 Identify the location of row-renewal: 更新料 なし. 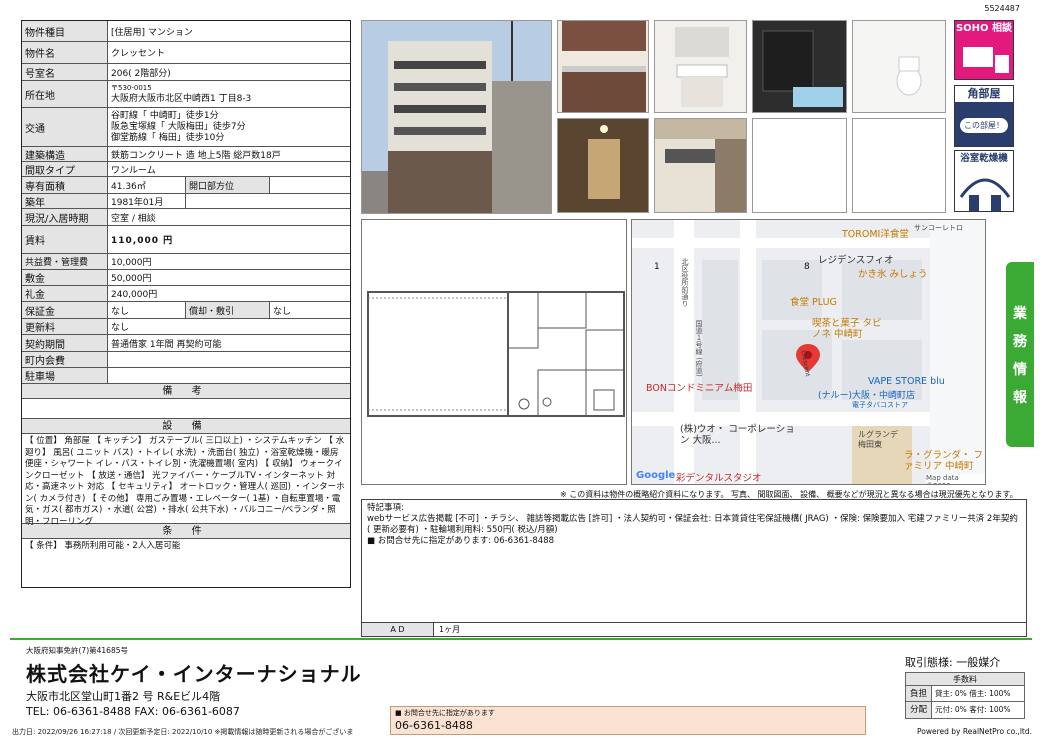
(186, 327).